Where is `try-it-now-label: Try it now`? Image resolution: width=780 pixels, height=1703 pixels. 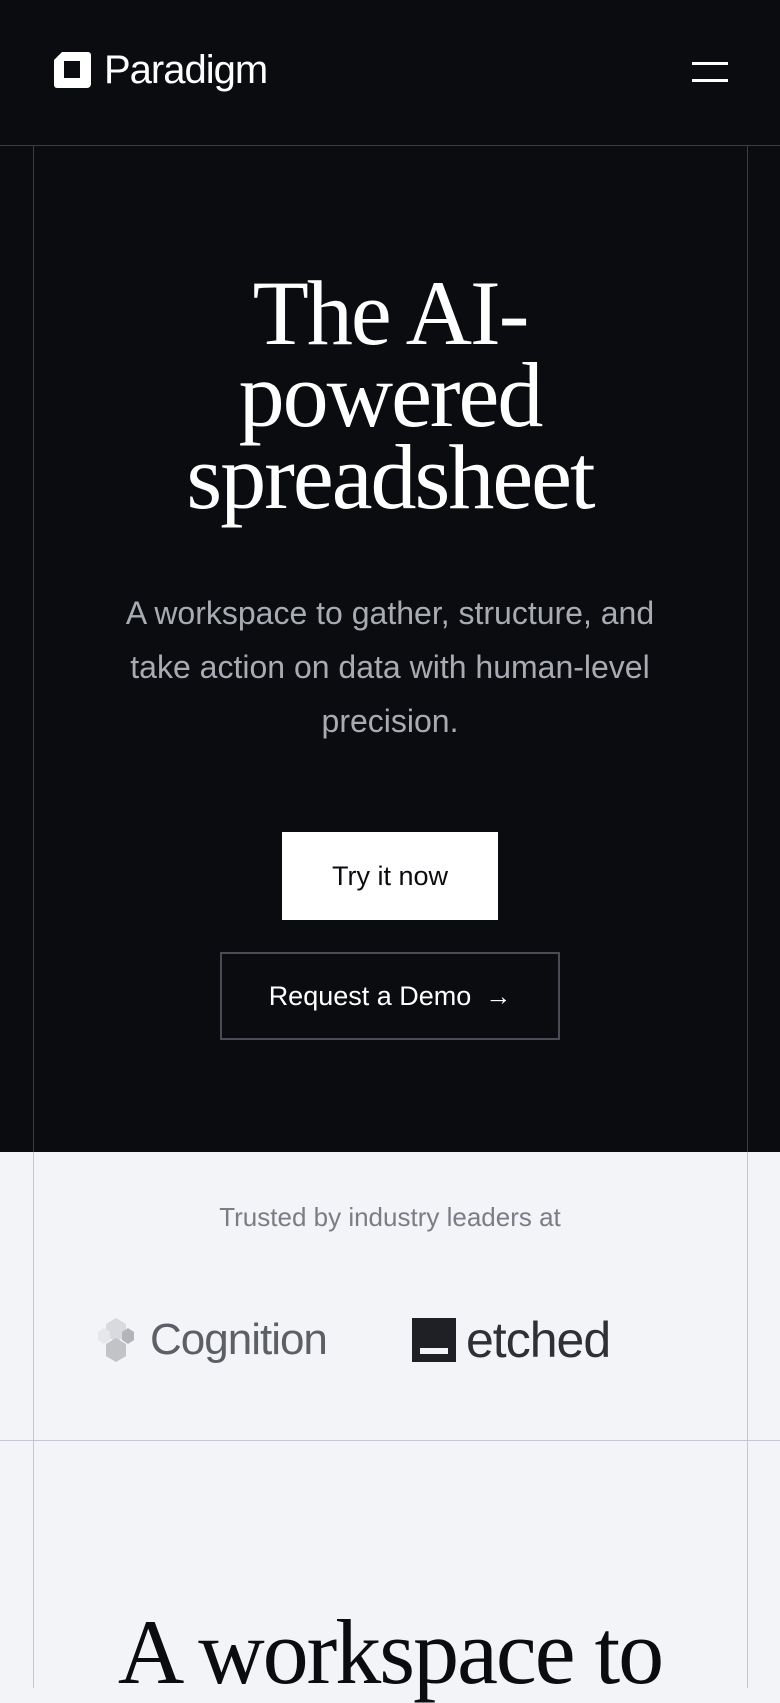 try-it-now-label: Try it now is located at coordinates (389, 875).